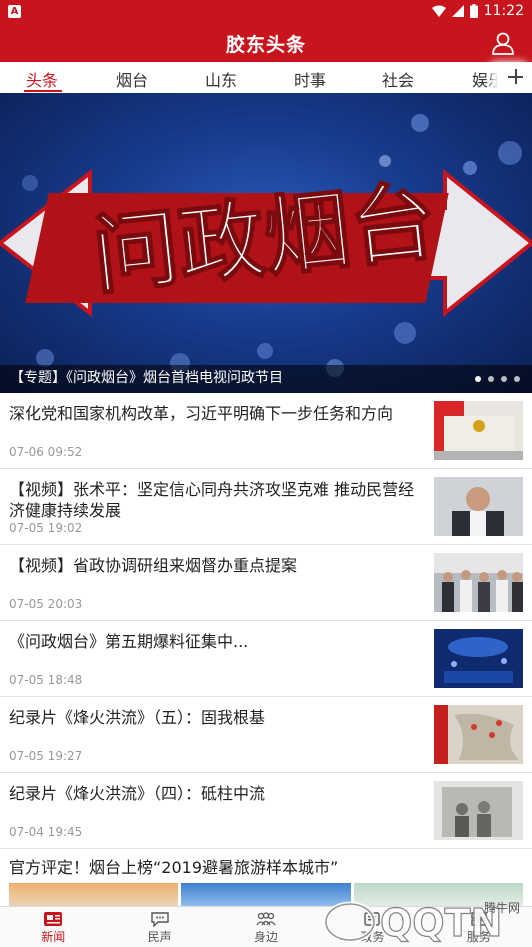 This screenshot has height=947, width=532. Describe the element at coordinates (398, 79) in the screenshot. I see `tab-shehui: 社会` at that location.